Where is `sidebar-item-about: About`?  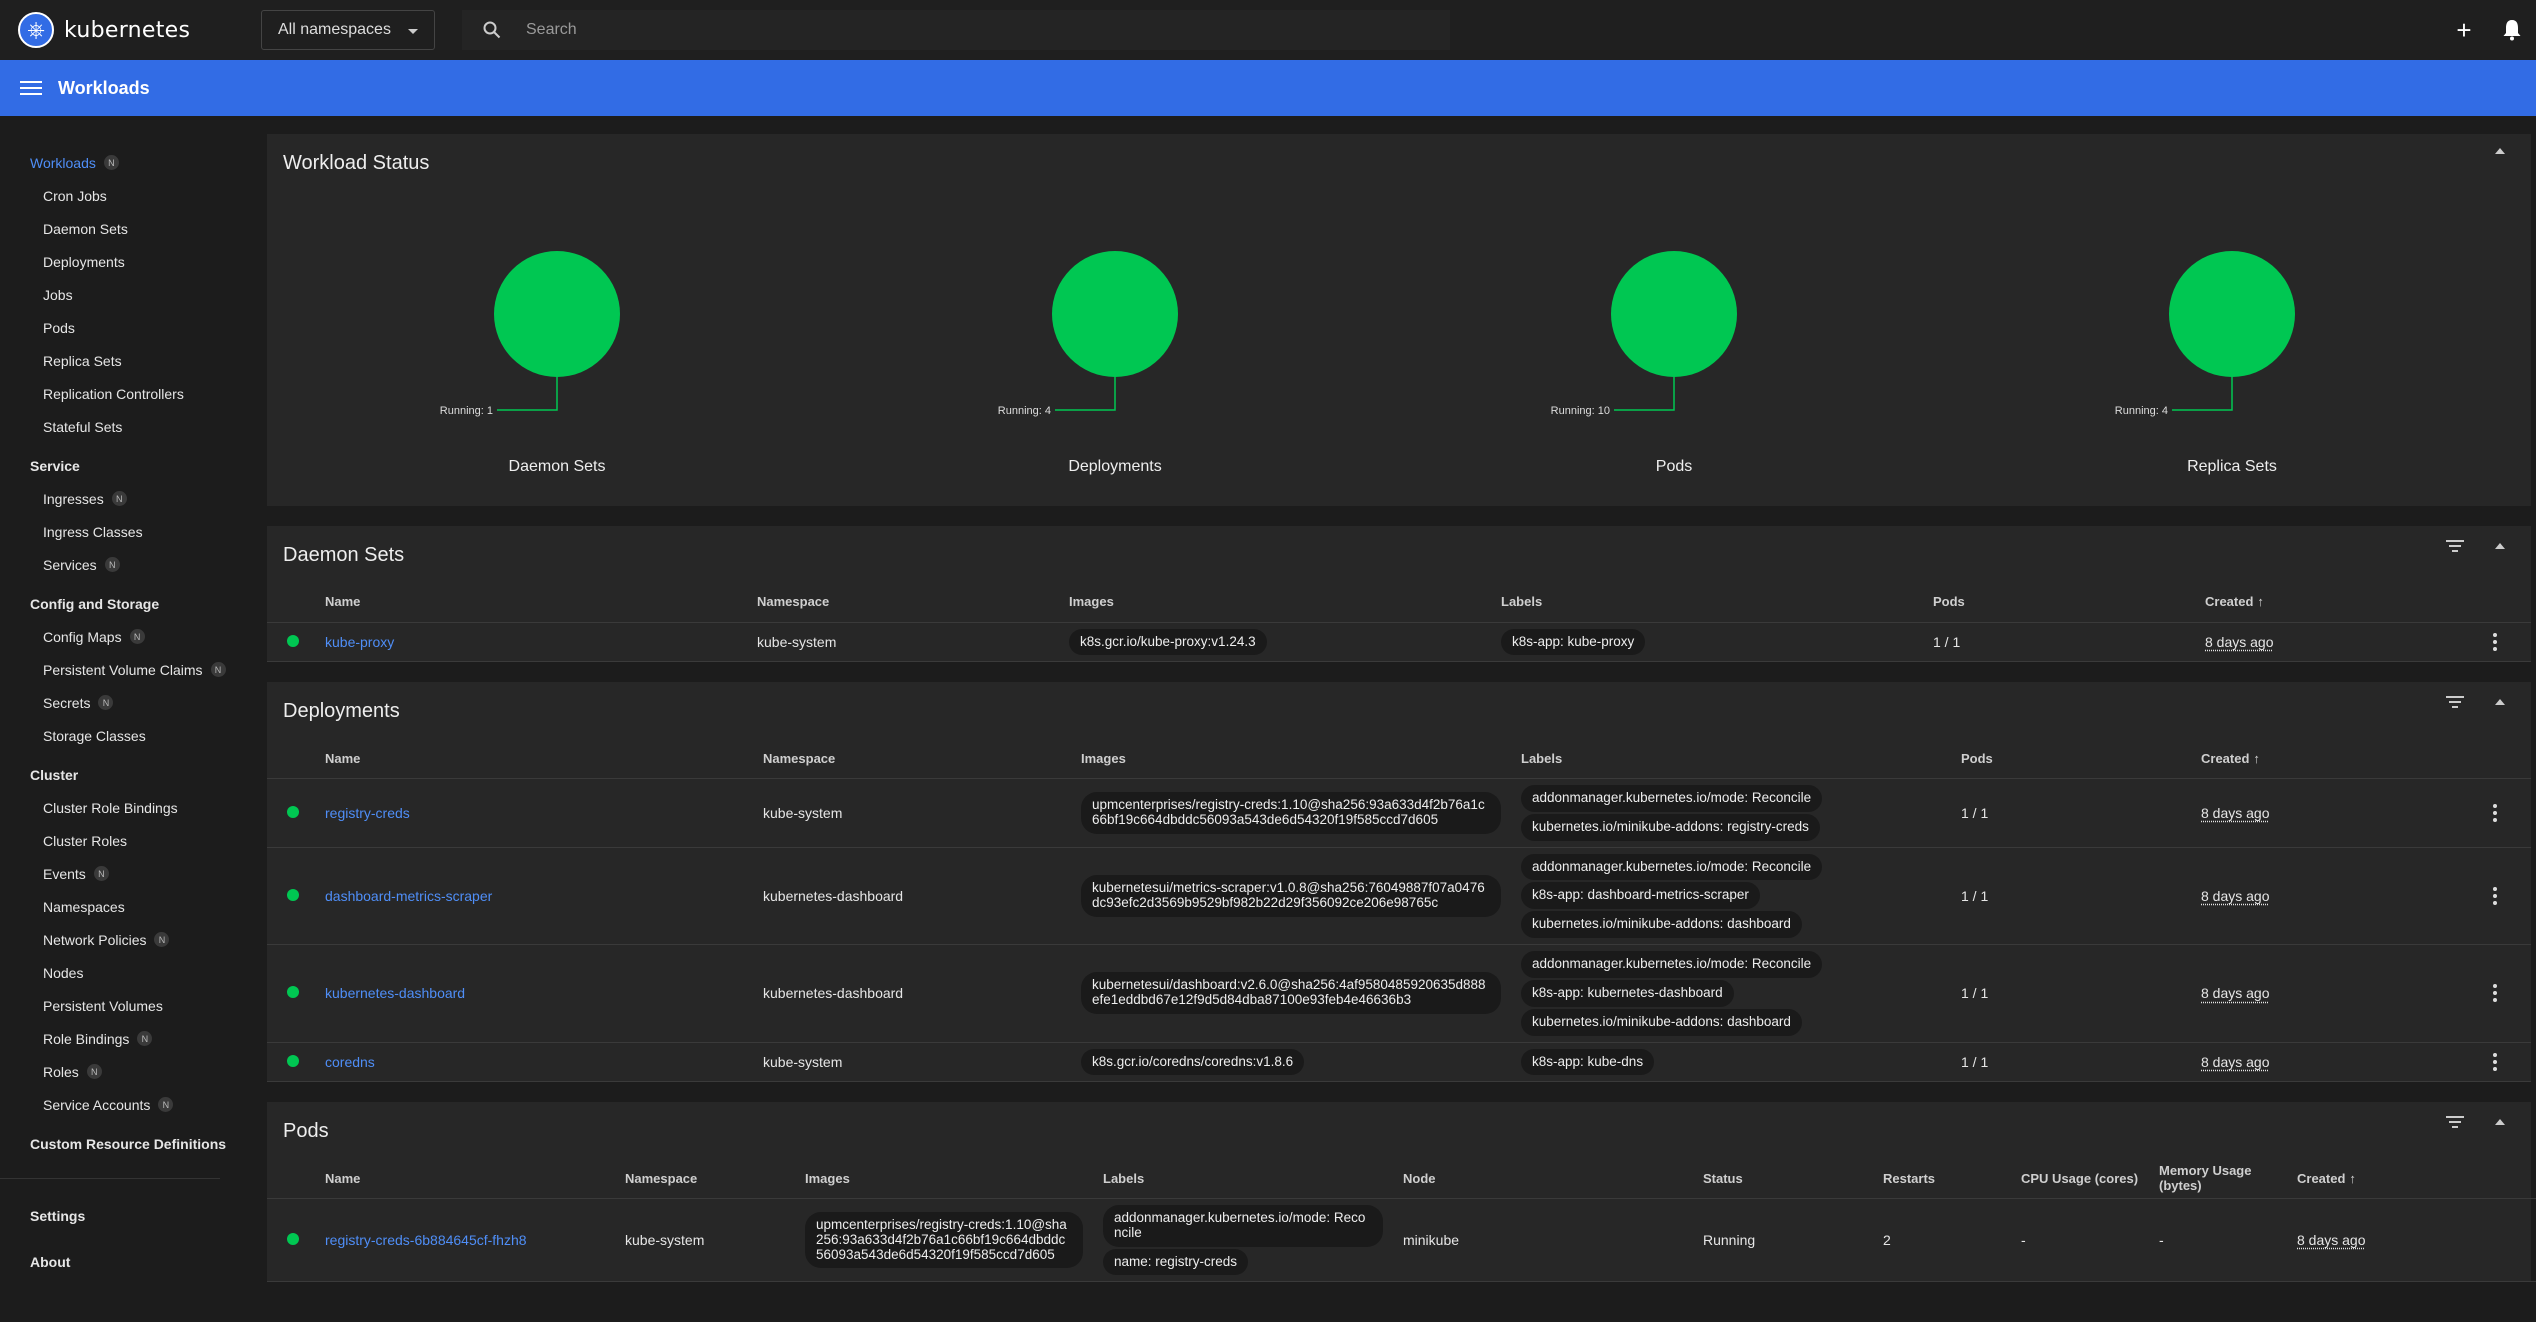
sidebar-item-about: About is located at coordinates (125, 1262).